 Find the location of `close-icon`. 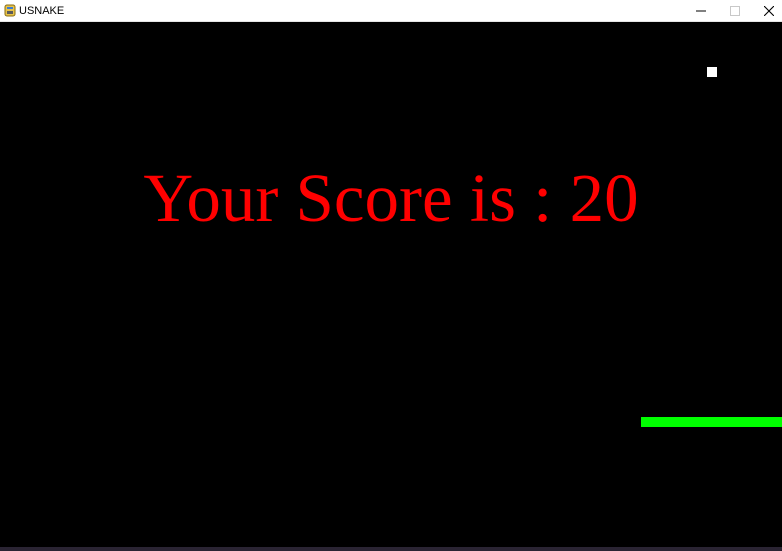

close-icon is located at coordinates (769, 11).